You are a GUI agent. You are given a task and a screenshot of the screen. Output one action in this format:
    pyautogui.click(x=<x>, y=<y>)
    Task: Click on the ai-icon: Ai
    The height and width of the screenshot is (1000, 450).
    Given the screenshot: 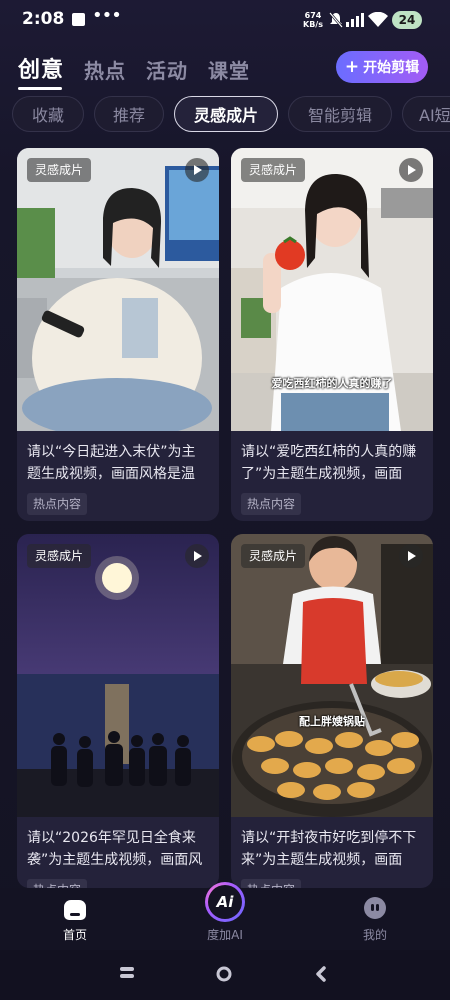 What is the action you would take?
    pyautogui.click(x=225, y=902)
    